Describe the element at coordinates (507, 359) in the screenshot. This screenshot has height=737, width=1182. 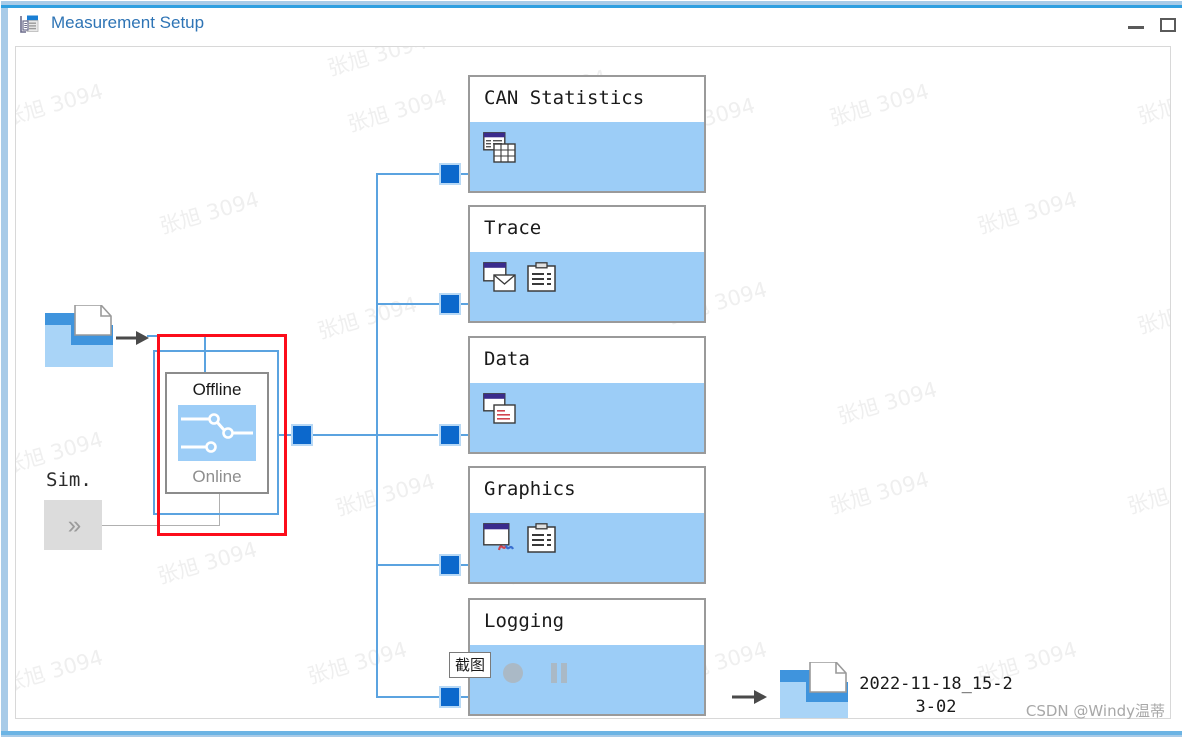
I see `node-title: Data` at that location.